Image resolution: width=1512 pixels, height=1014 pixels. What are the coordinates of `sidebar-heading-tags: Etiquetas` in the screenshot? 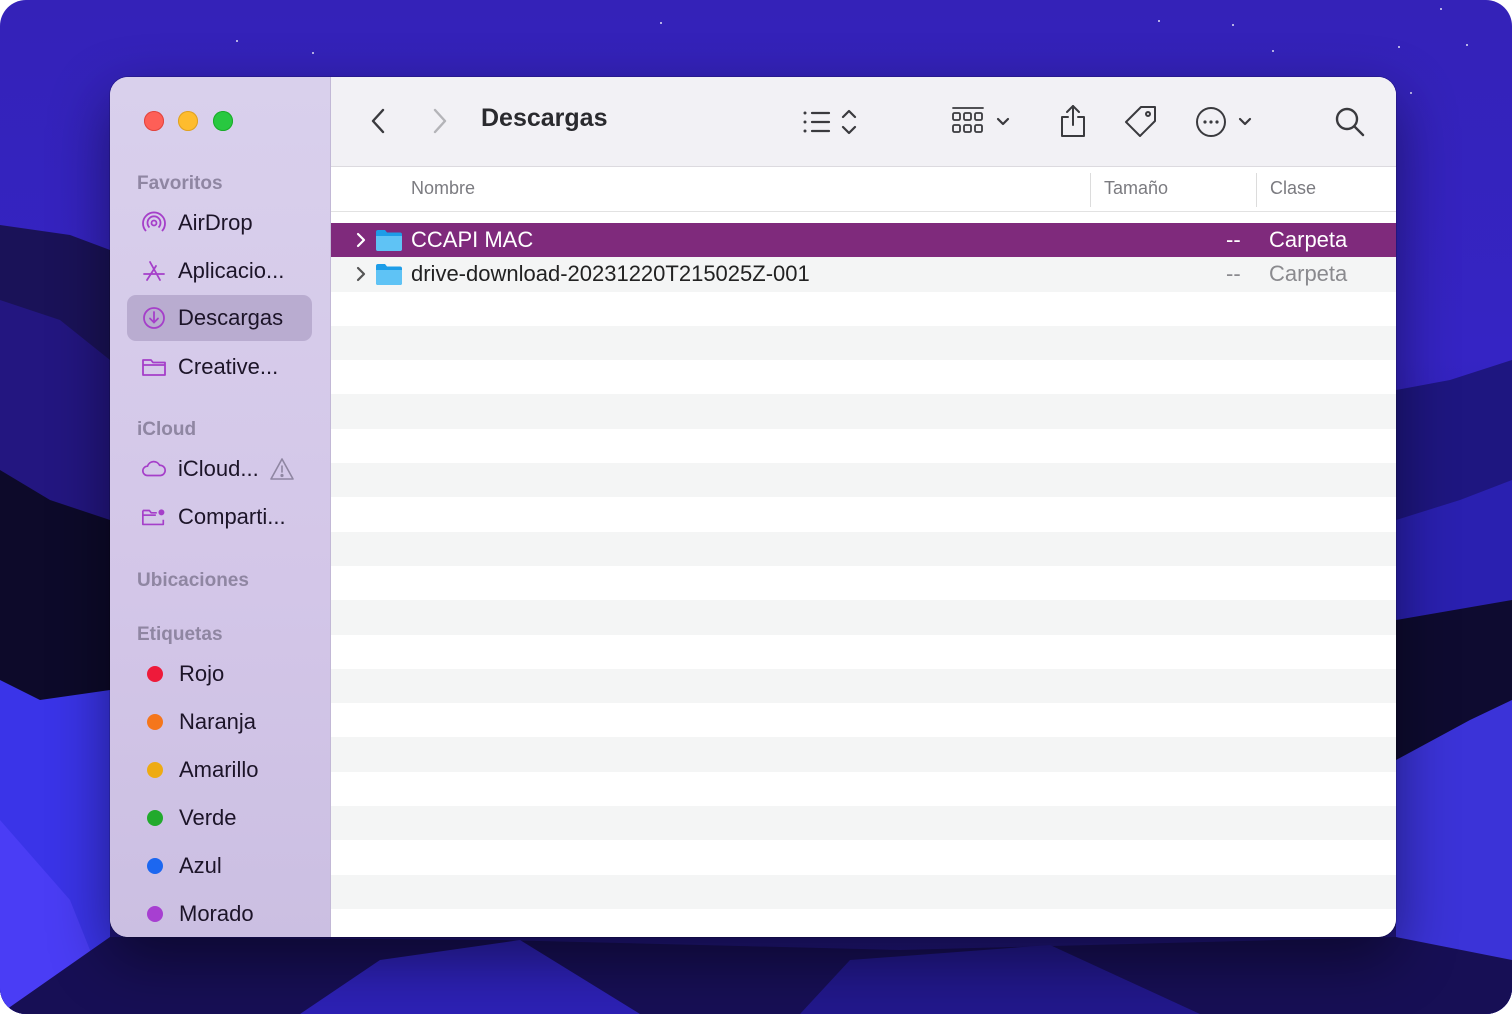 It's located at (180, 635).